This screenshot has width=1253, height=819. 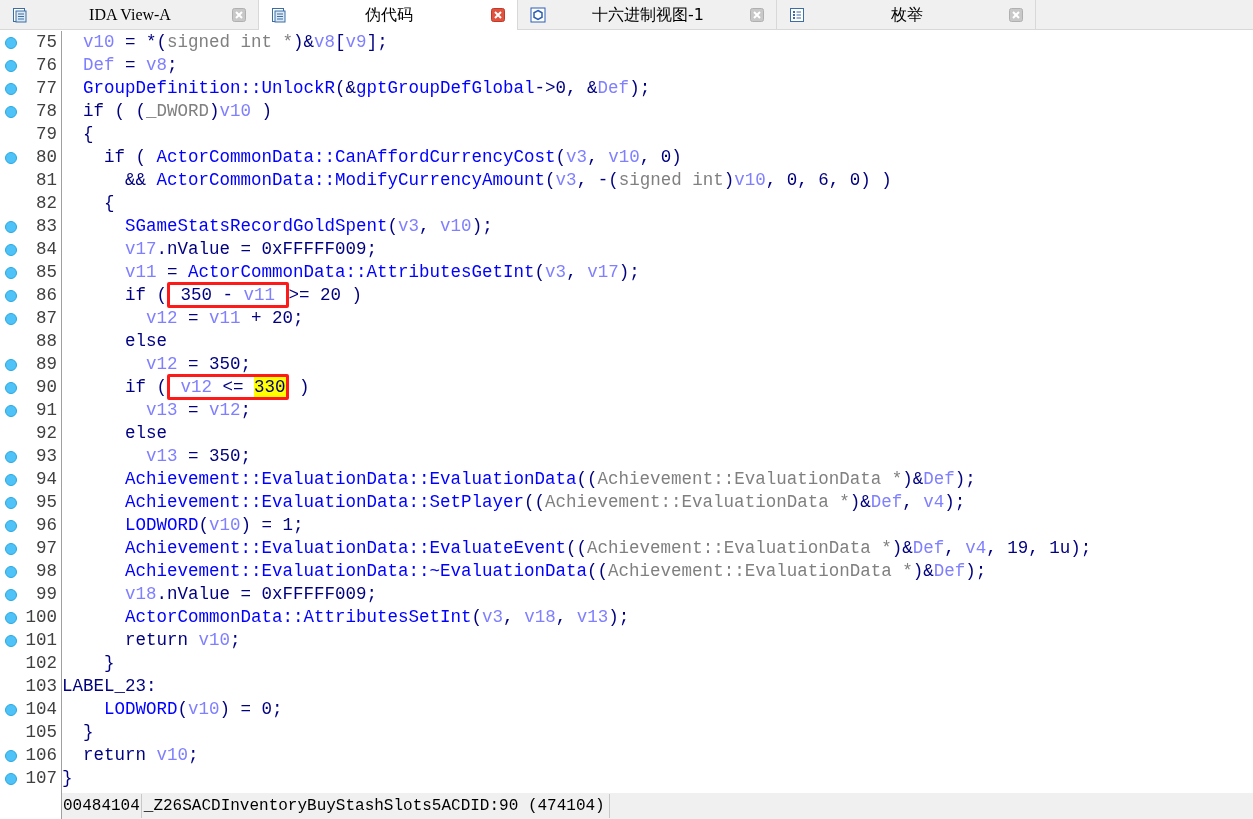 What do you see at coordinates (46, 180) in the screenshot?
I see `line-number: 81` at bounding box center [46, 180].